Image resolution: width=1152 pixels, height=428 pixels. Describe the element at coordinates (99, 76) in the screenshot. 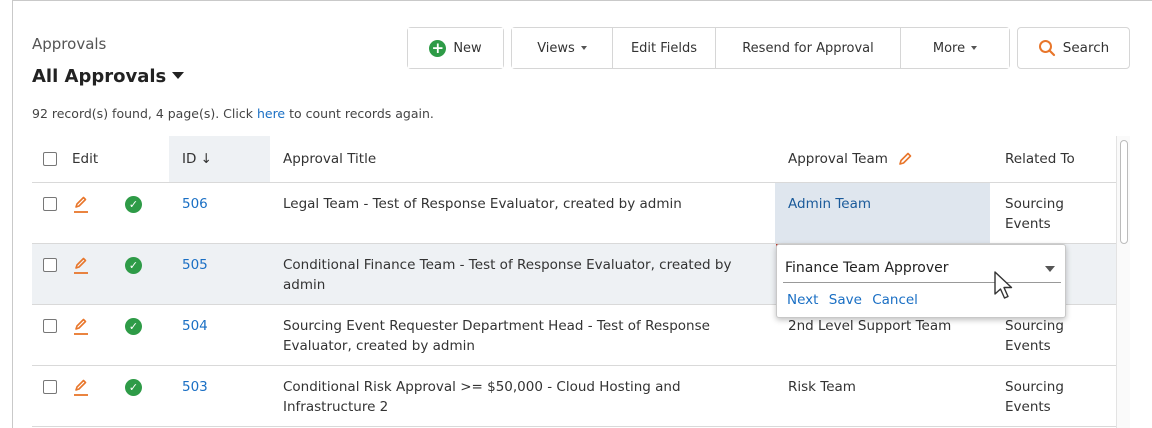

I see `page-title-text: All Approvals` at that location.